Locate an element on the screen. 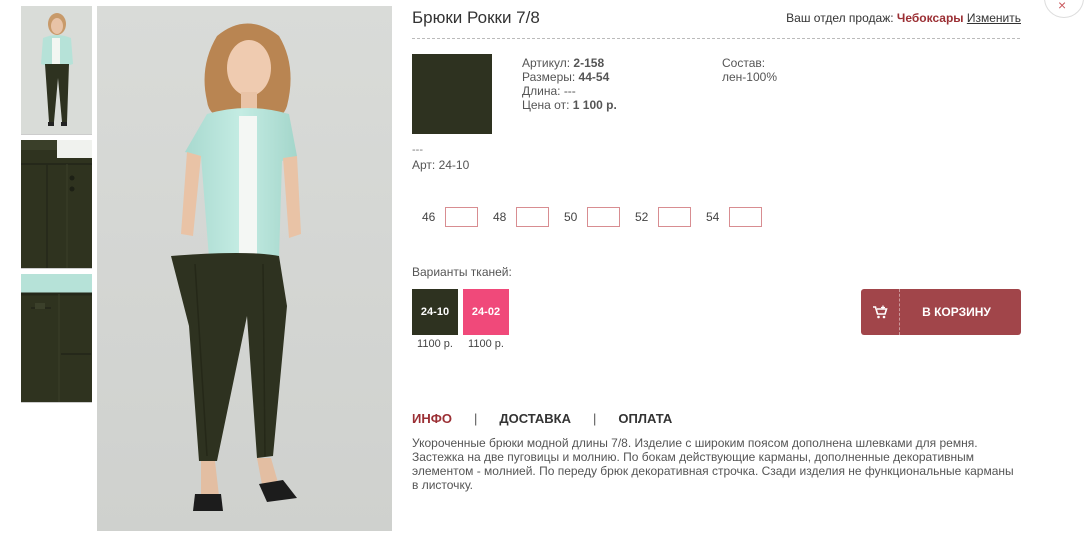  size-item: 52 is located at coordinates (663, 217).